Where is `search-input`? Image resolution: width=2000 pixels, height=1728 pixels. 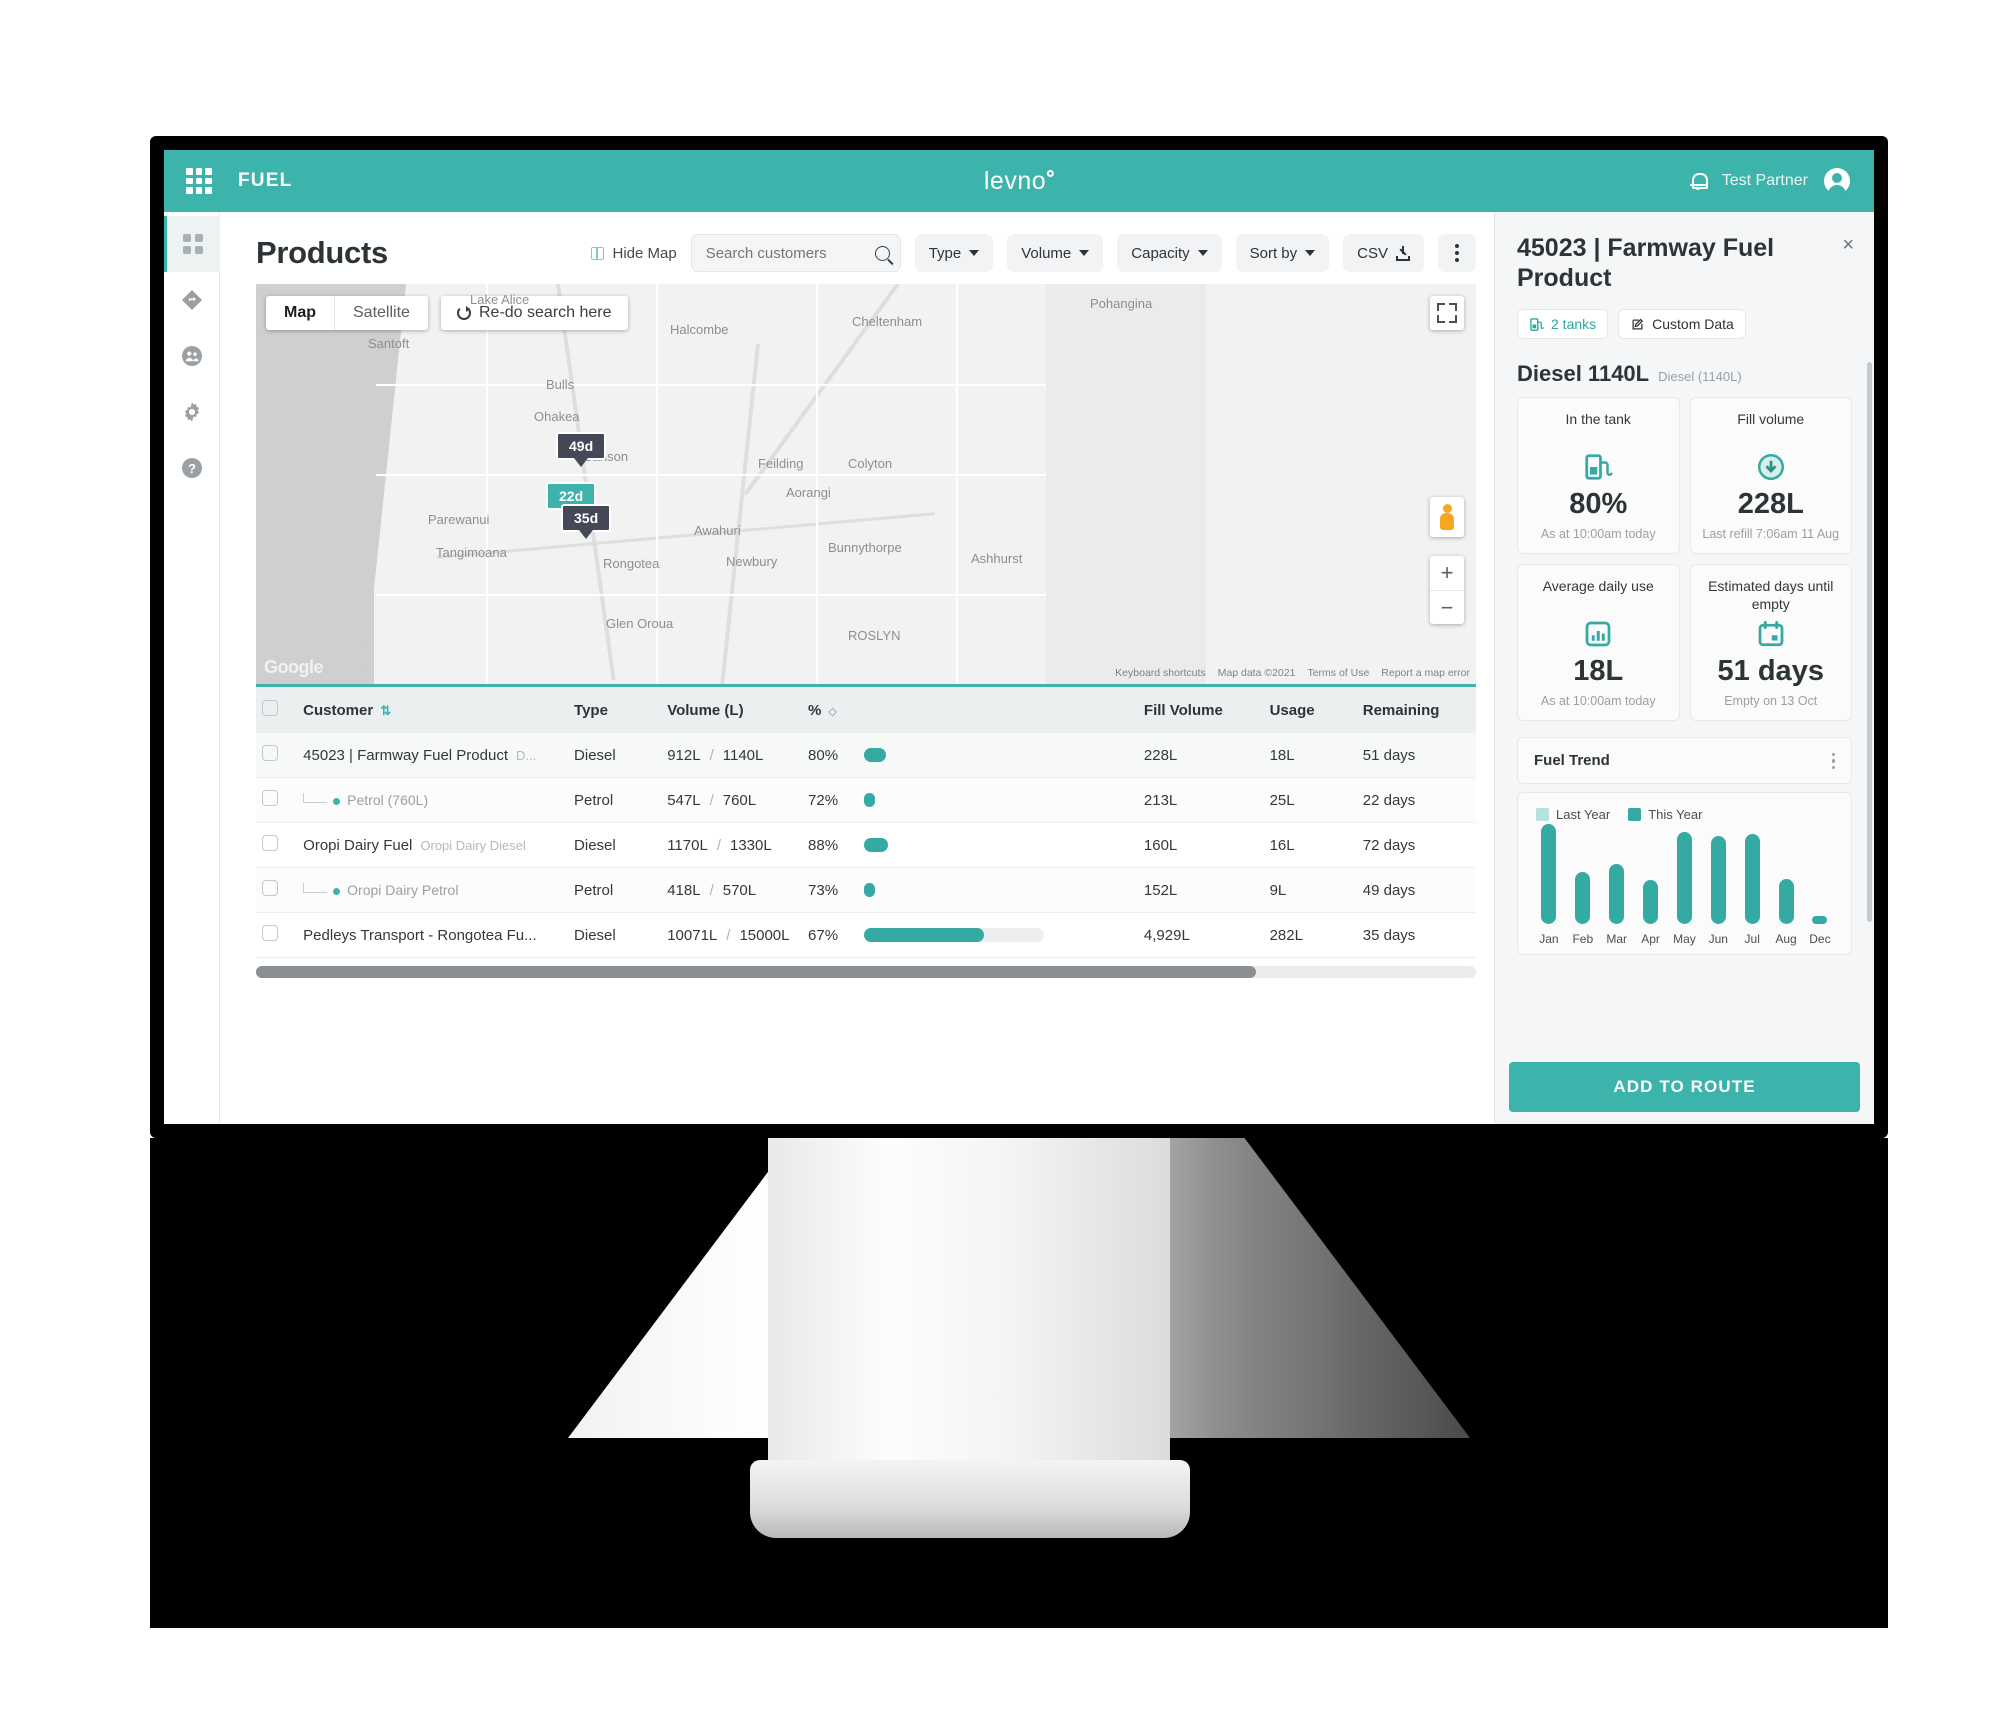
search-input is located at coordinates (790, 253).